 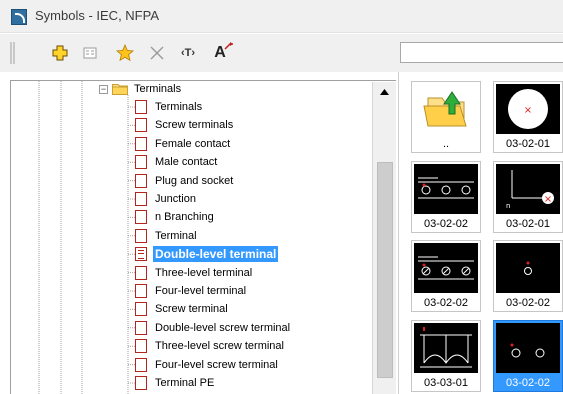 I want to click on tree-item-label: Double-level terminal, so click(x=216, y=254).